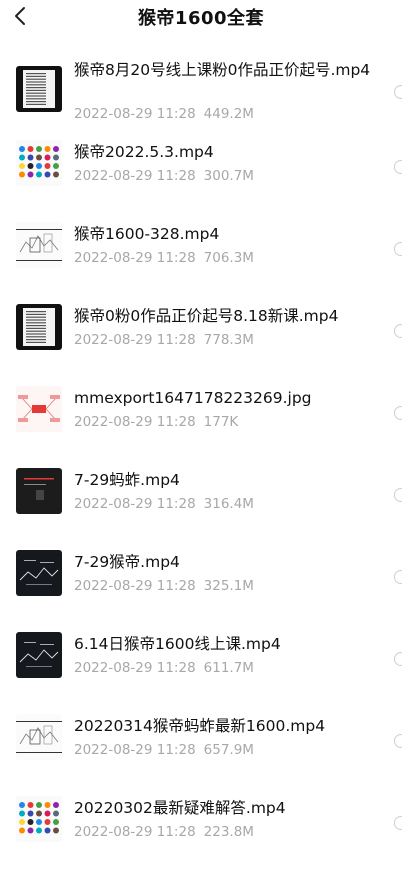  Describe the element at coordinates (147, 234) in the screenshot. I see `file-name: 猴帝1600-328.mp4` at that location.